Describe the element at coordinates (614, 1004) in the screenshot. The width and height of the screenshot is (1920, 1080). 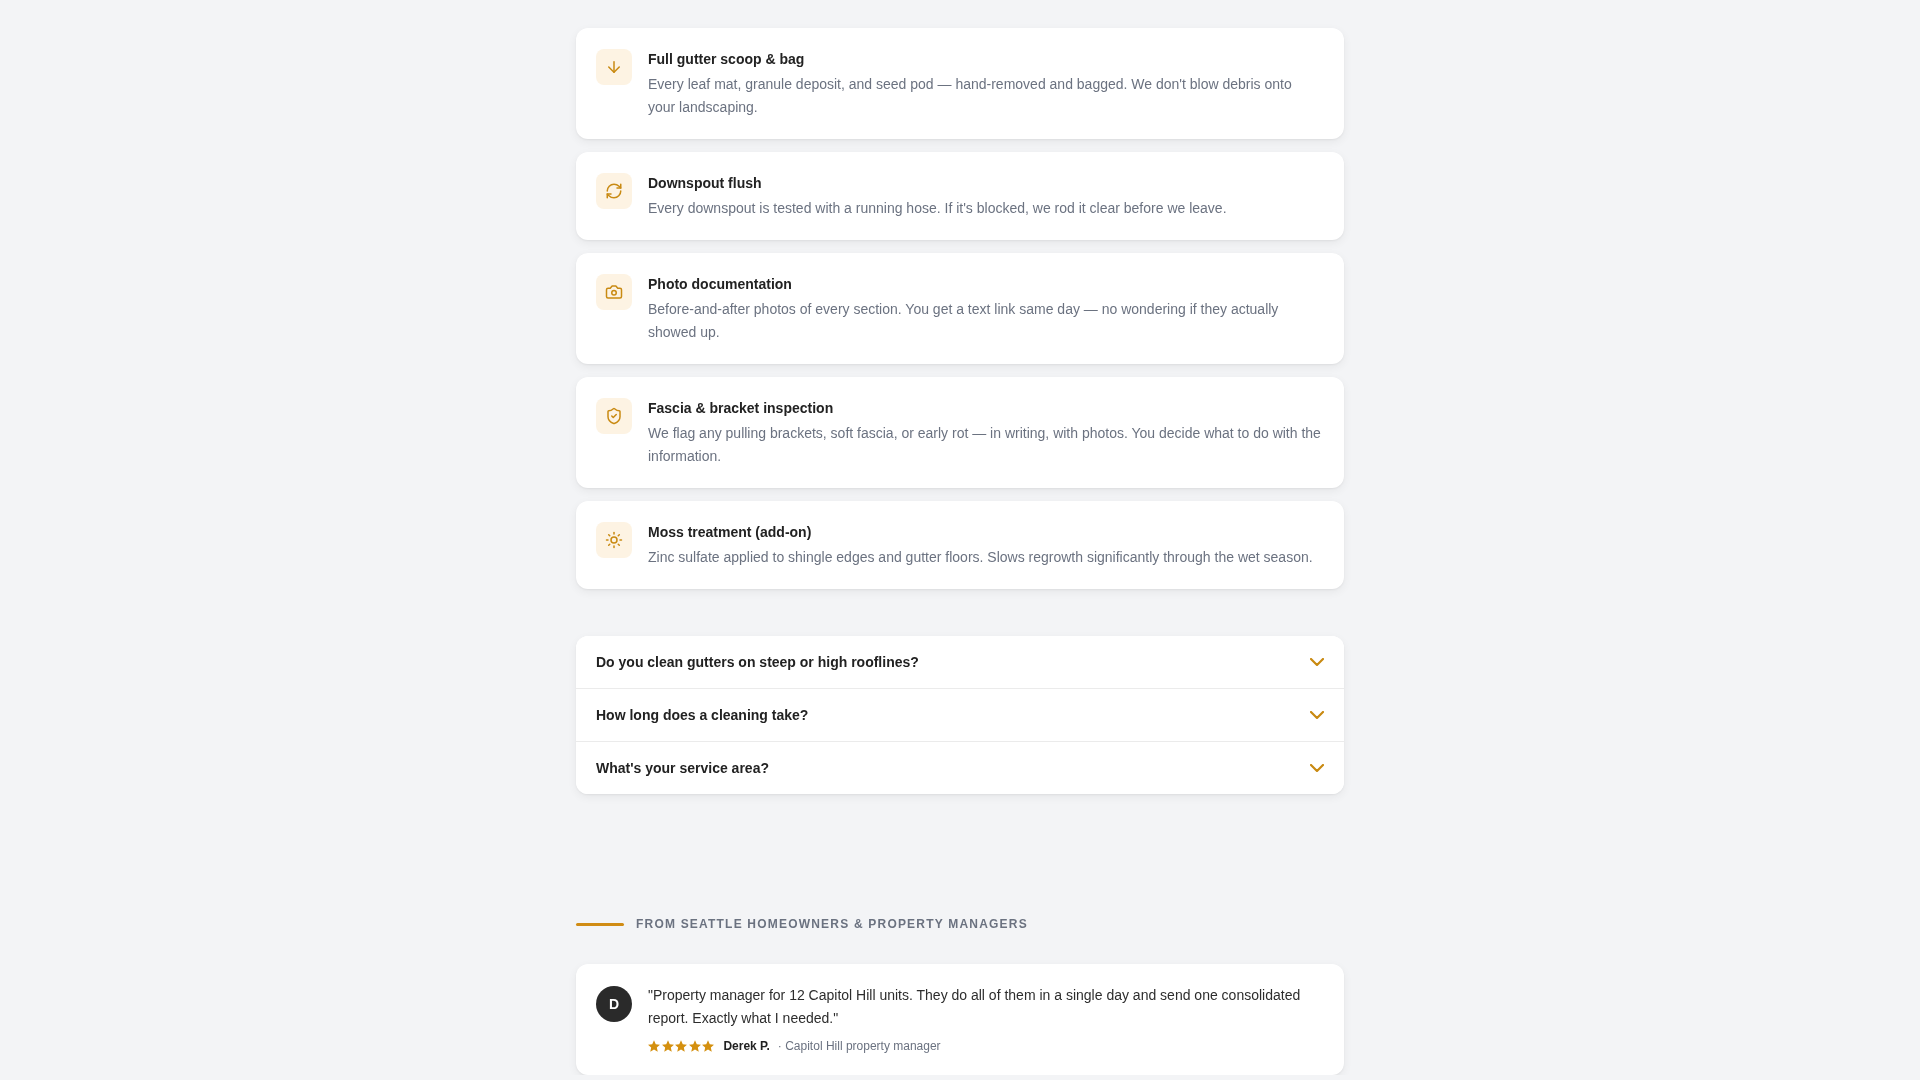
I see `avatar: D` at that location.